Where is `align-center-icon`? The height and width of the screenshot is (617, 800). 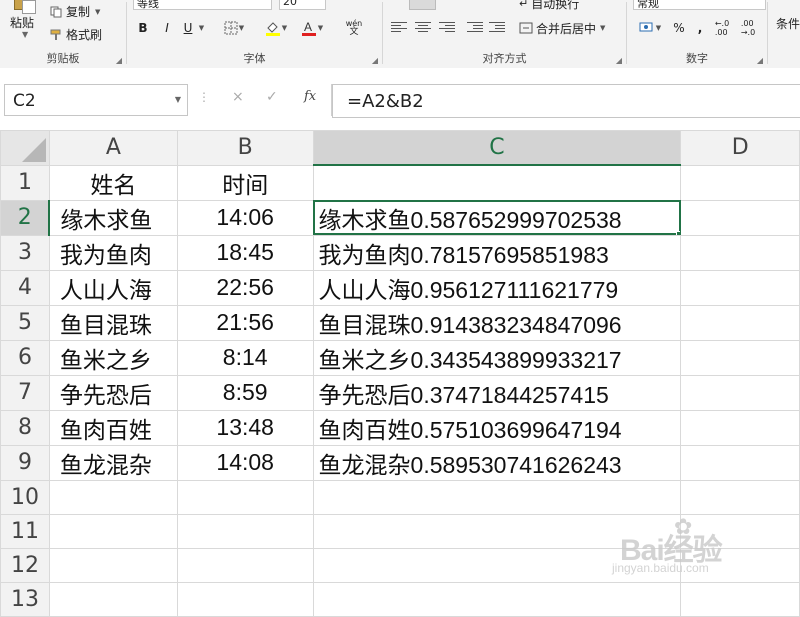
align-center-icon is located at coordinates (423, 27).